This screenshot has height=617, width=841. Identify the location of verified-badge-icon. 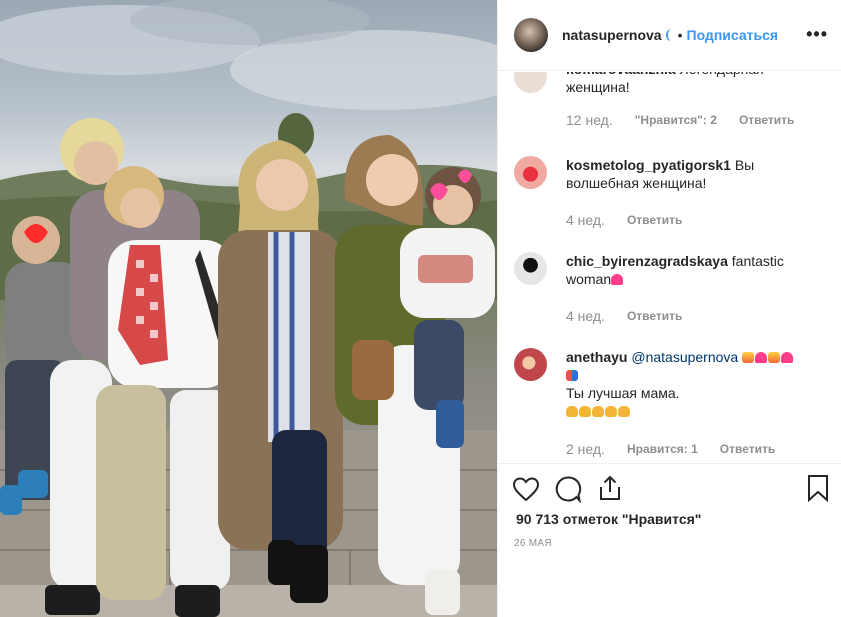
(670, 35).